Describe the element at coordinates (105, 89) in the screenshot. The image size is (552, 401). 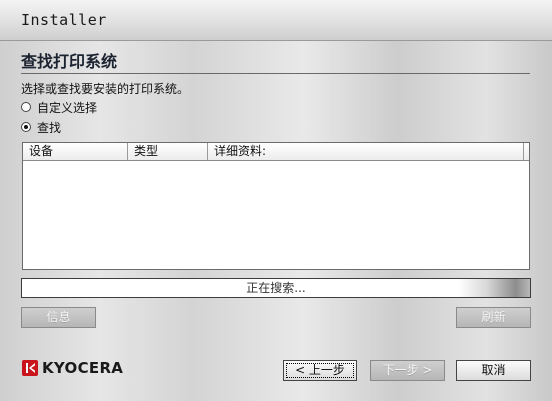
I see `instruction-text: 选择或查找要安装的打印系统。` at that location.